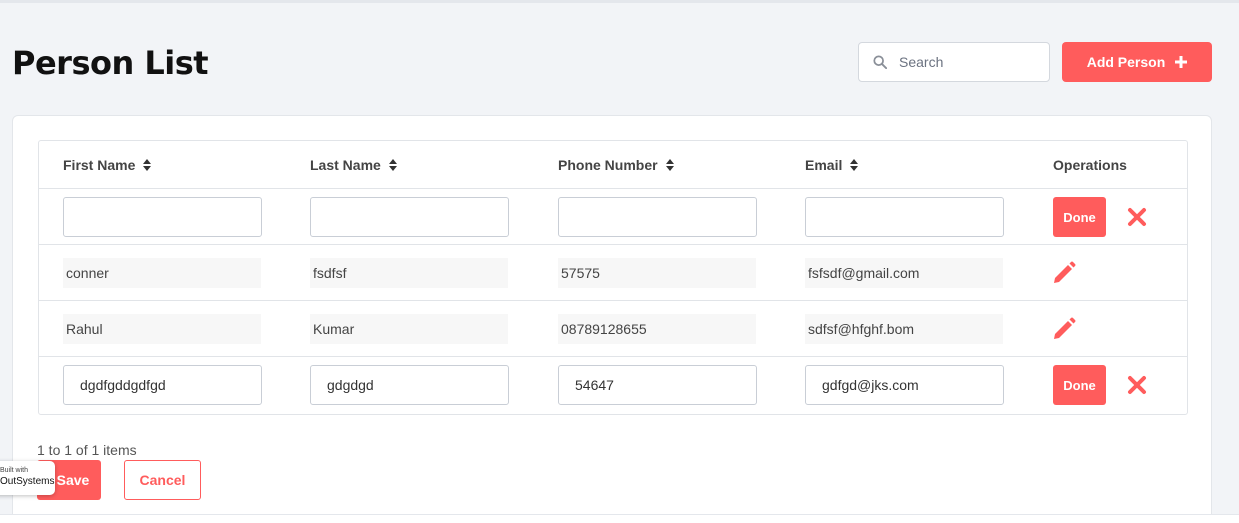 This screenshot has width=1239, height=523. Describe the element at coordinates (1090, 165) in the screenshot. I see `column-header-operations: Operations` at that location.